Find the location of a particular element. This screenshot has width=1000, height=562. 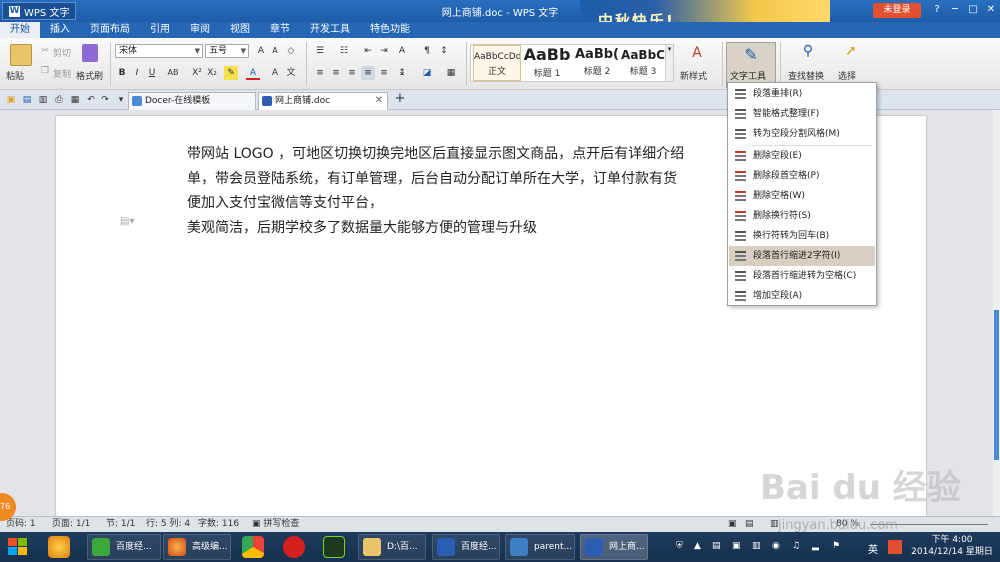

font-name-combo: 宋体 ▼ is located at coordinates (159, 51).